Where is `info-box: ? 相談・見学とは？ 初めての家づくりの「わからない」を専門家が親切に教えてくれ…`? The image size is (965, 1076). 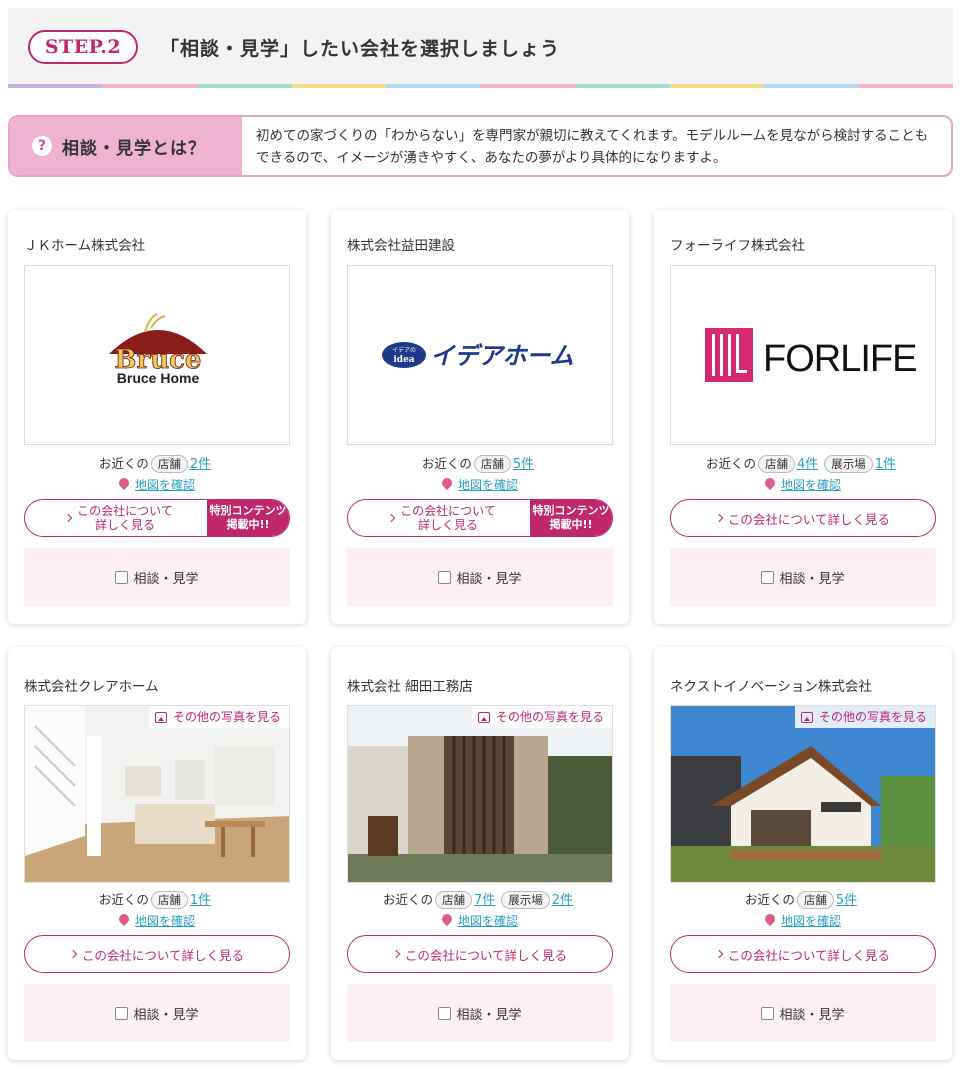 info-box: ? 相談・見学とは？ 初めての家づくりの「わからない」を専門家が親切に教えてくれ… is located at coordinates (480, 146).